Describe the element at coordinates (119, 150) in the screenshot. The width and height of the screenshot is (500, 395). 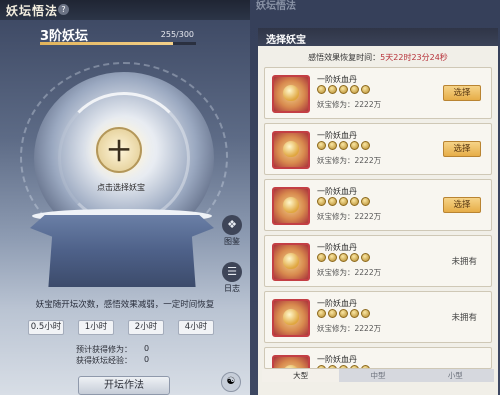
I see `select-treasure-button: 十` at that location.